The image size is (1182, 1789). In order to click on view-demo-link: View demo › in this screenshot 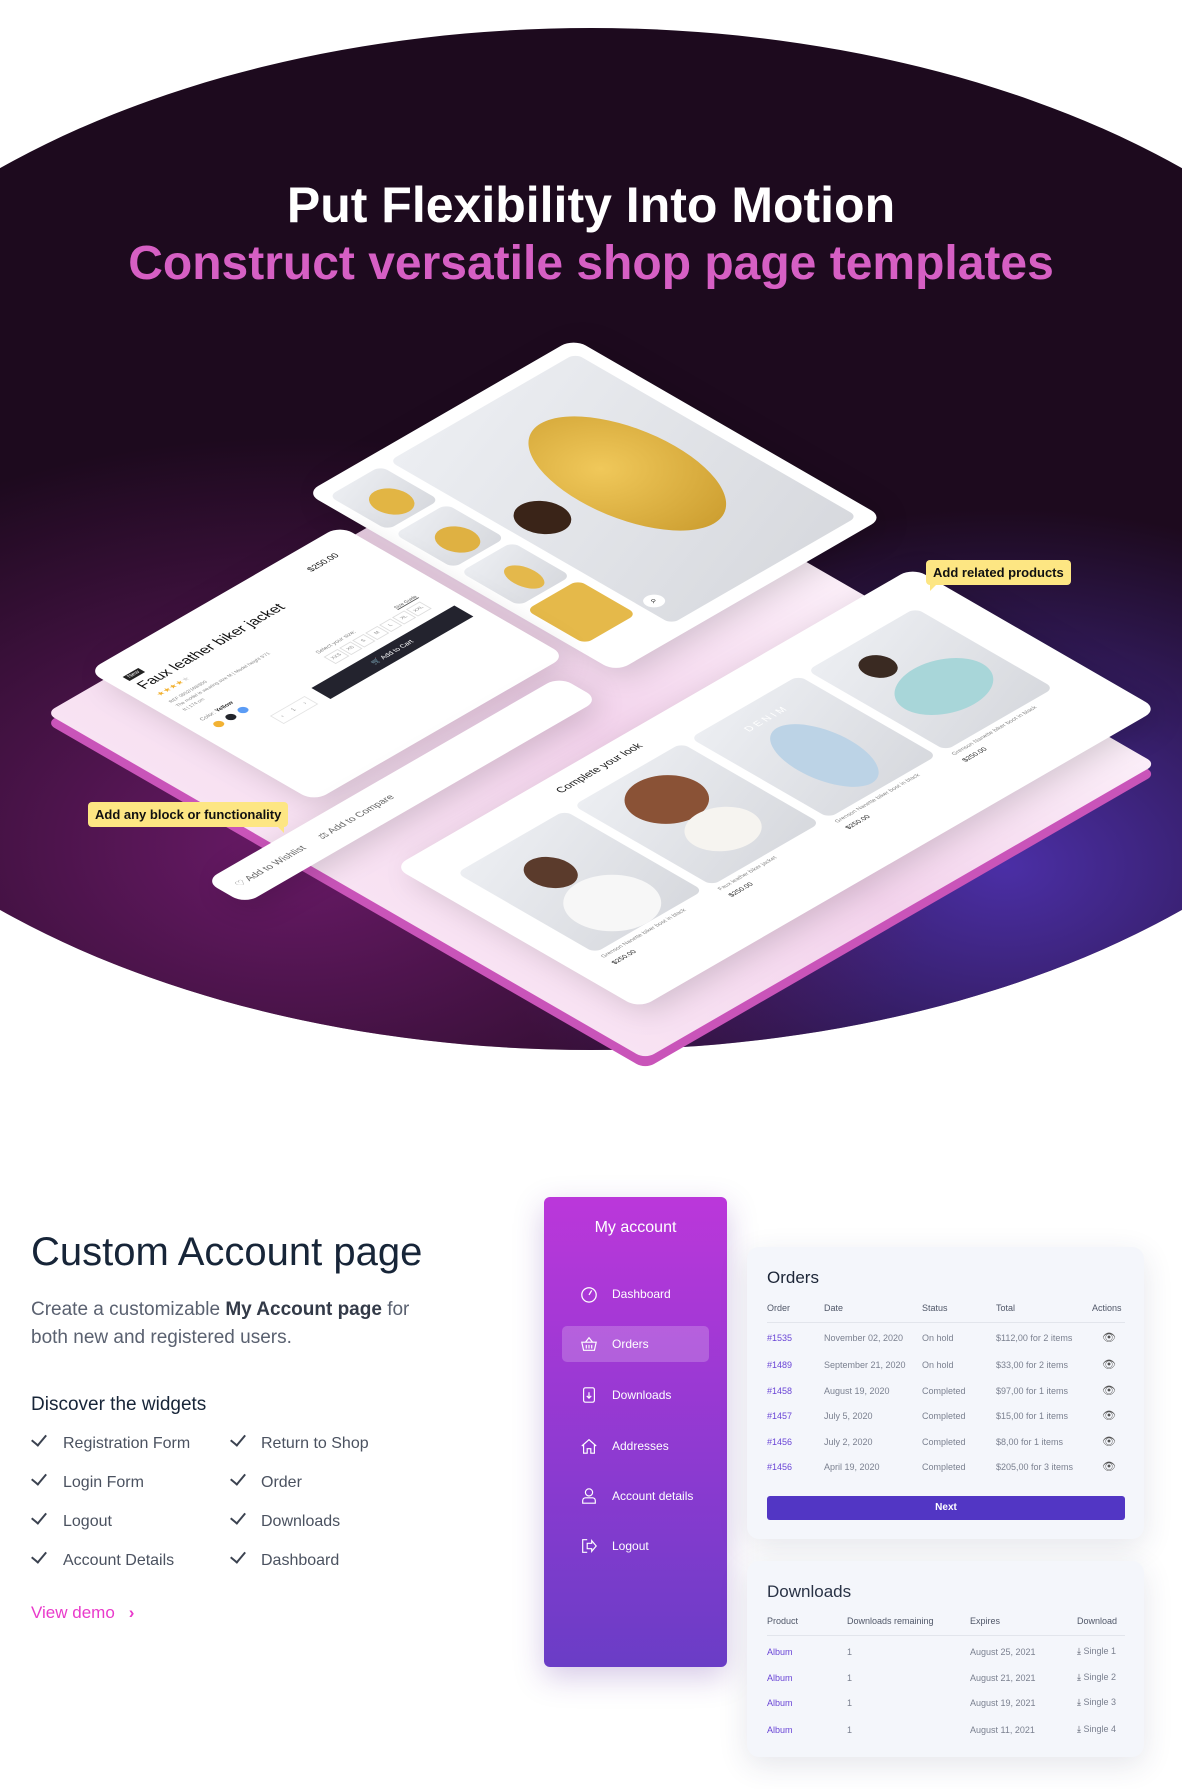, I will do `click(82, 1613)`.